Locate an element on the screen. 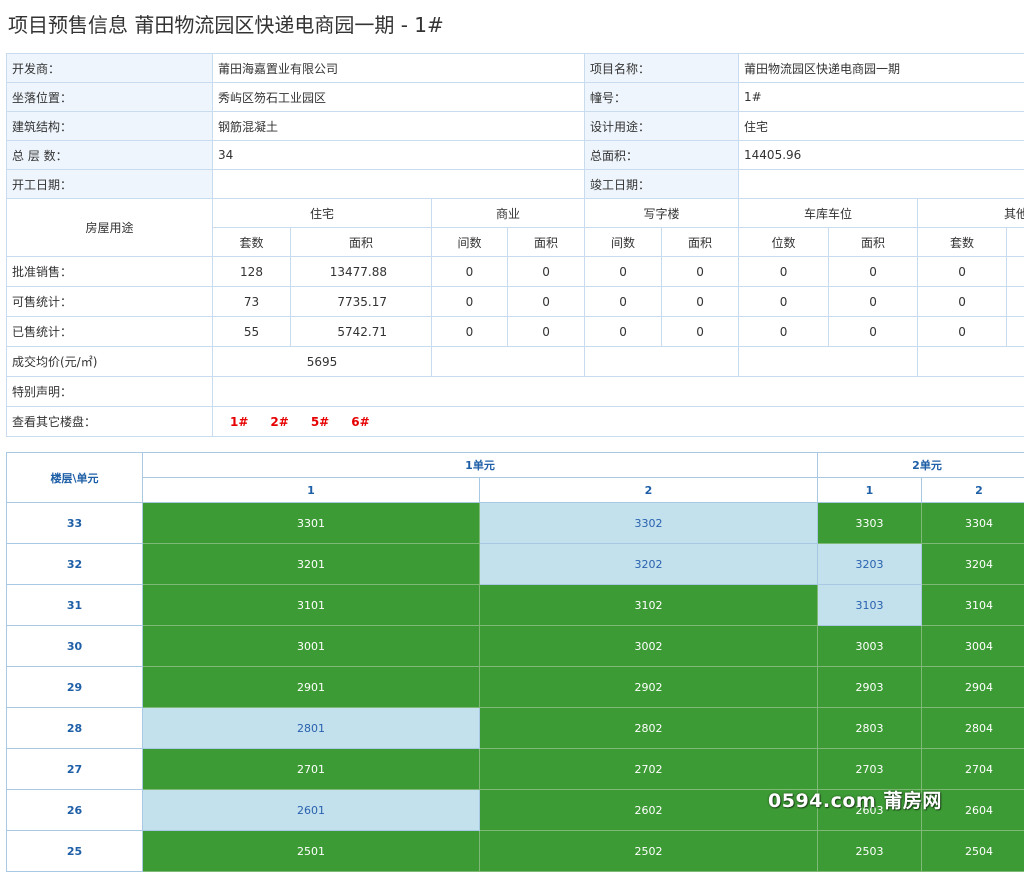 The width and height of the screenshot is (1024, 872). sub-header: 位数 is located at coordinates (784, 242).